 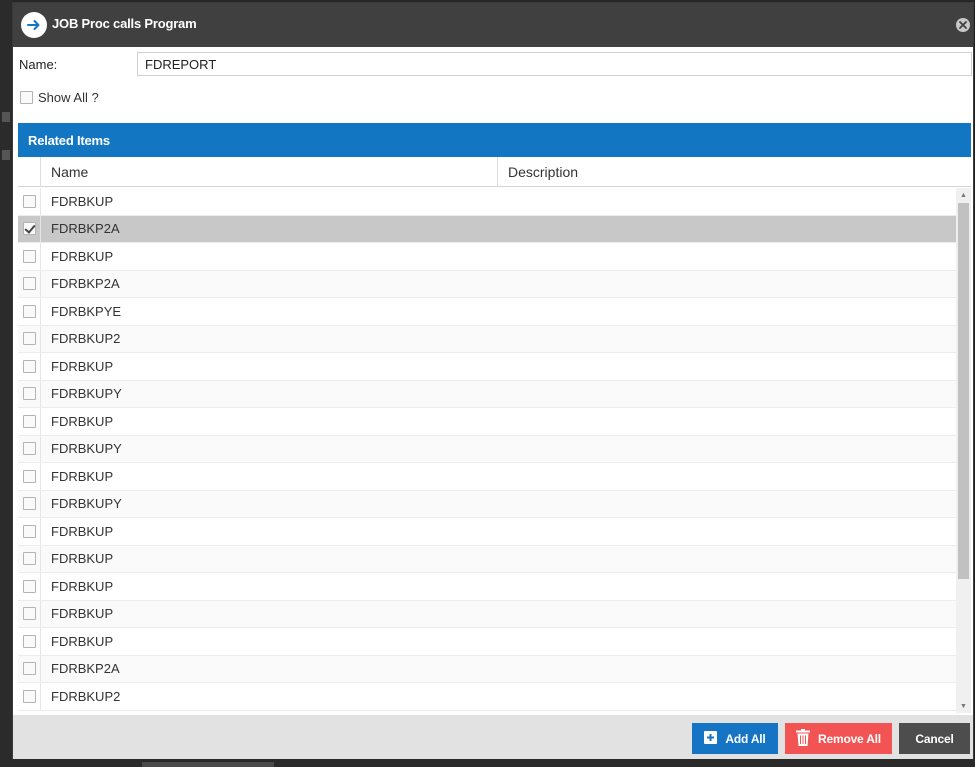 What do you see at coordinates (208, 764) in the screenshot?
I see `background-tab` at bounding box center [208, 764].